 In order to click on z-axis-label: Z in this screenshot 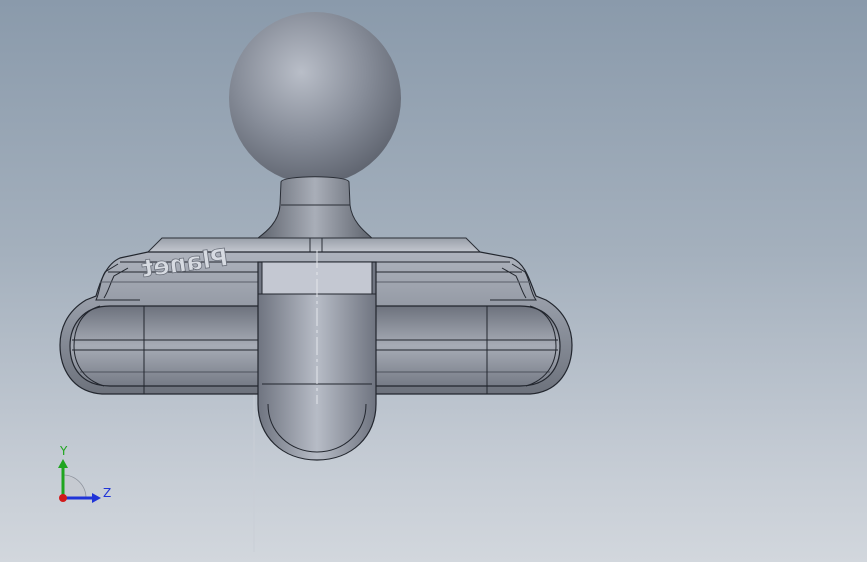, I will do `click(107, 493)`.